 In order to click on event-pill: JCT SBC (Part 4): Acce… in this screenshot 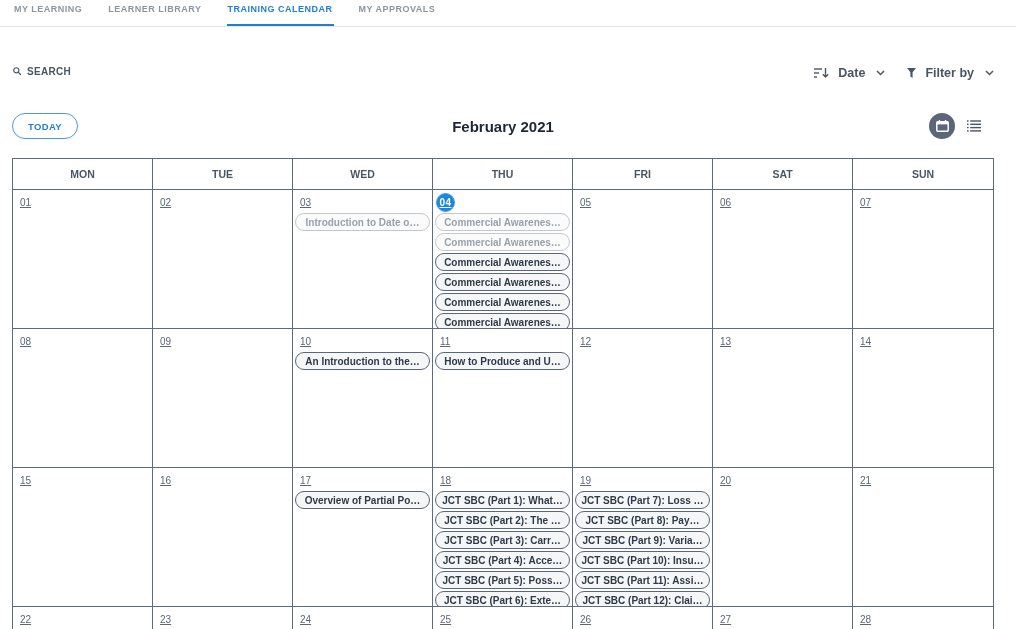, I will do `click(502, 560)`.